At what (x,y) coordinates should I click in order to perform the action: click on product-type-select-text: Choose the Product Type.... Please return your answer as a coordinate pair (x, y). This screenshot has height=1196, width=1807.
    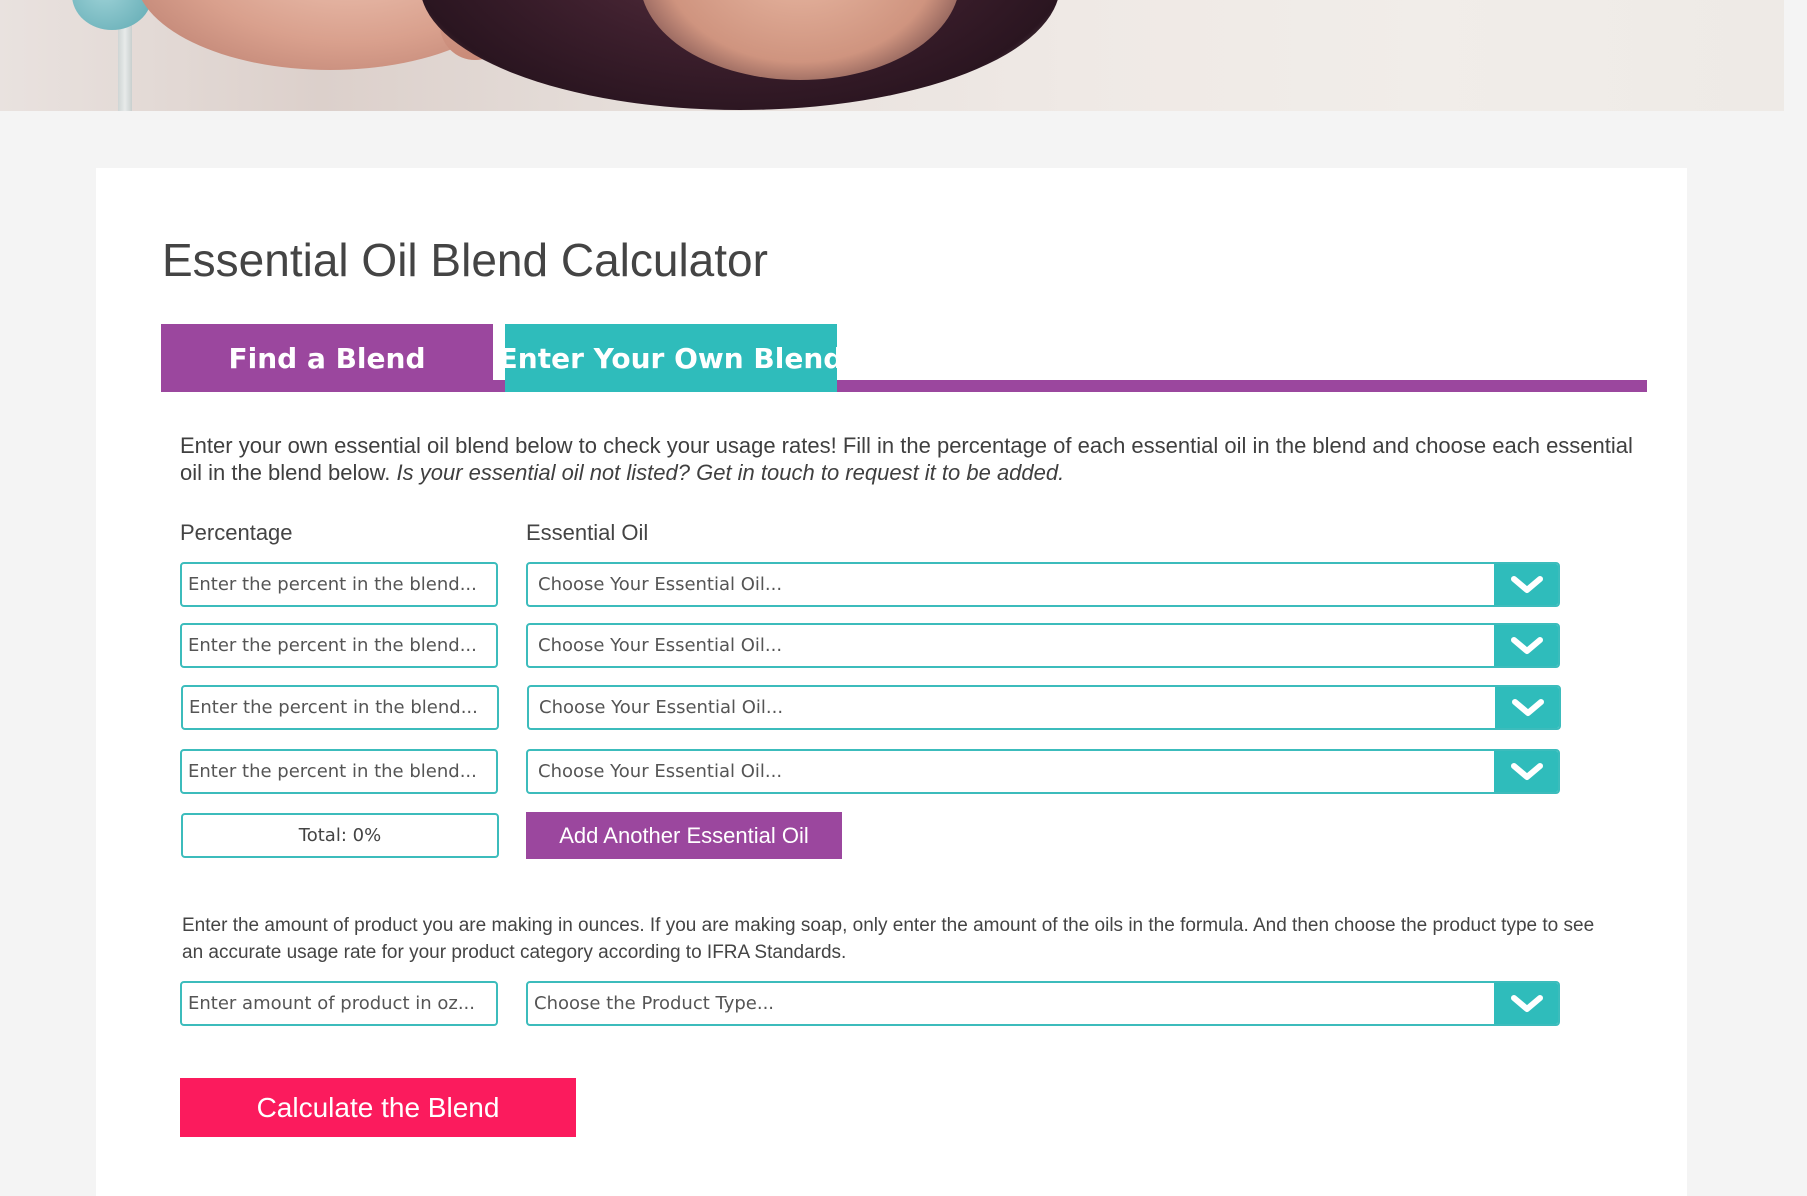
    Looking at the image, I should click on (654, 1003).